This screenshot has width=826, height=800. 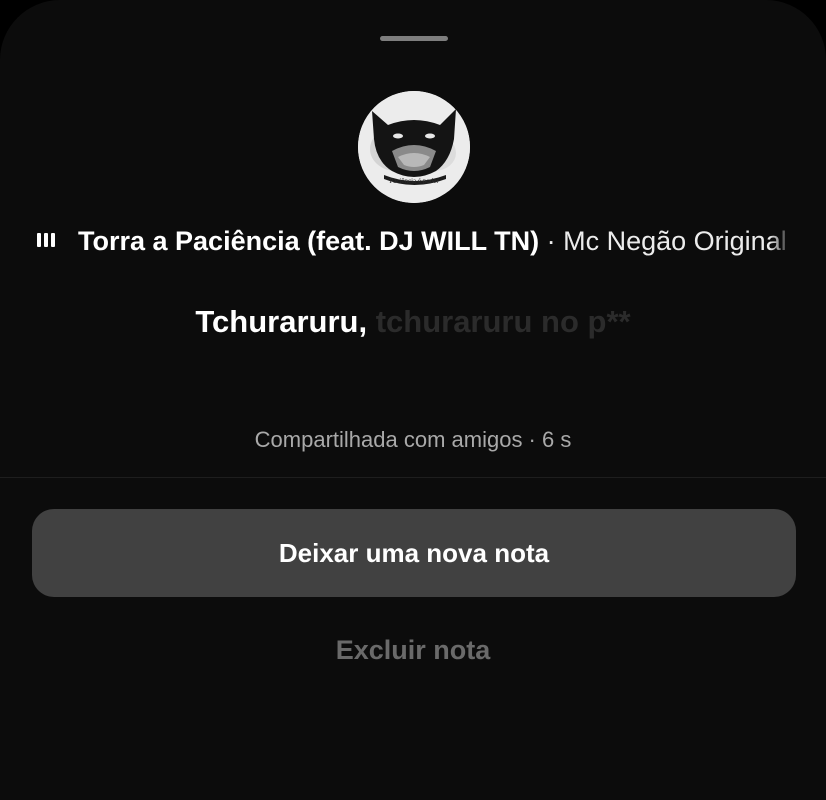 I want to click on song-title: Torra a Paciência (feat. DJ WILL TN), so click(x=309, y=241).